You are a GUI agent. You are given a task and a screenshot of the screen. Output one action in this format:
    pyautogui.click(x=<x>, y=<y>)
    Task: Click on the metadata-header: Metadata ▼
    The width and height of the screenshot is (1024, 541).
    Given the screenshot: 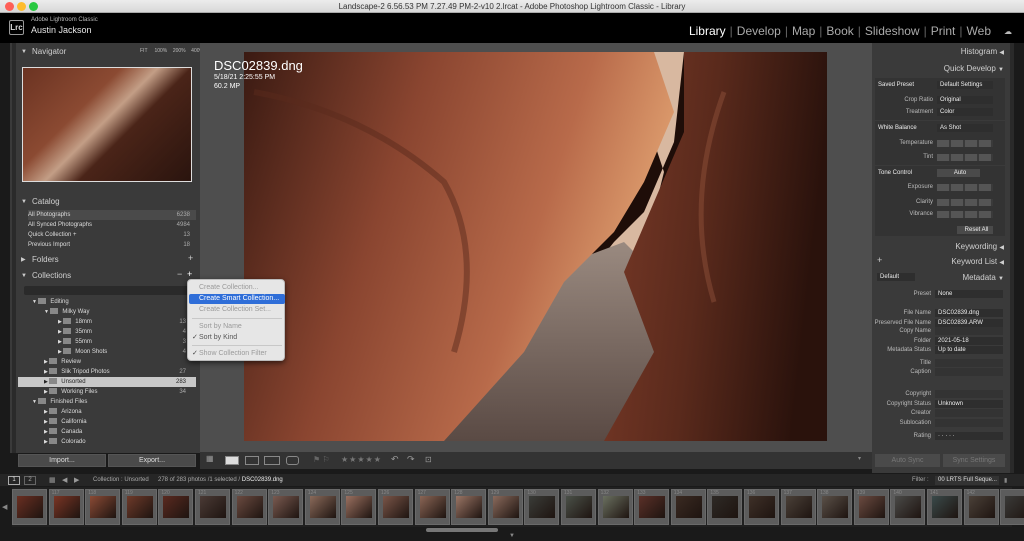 What is the action you would take?
    pyautogui.click(x=983, y=278)
    